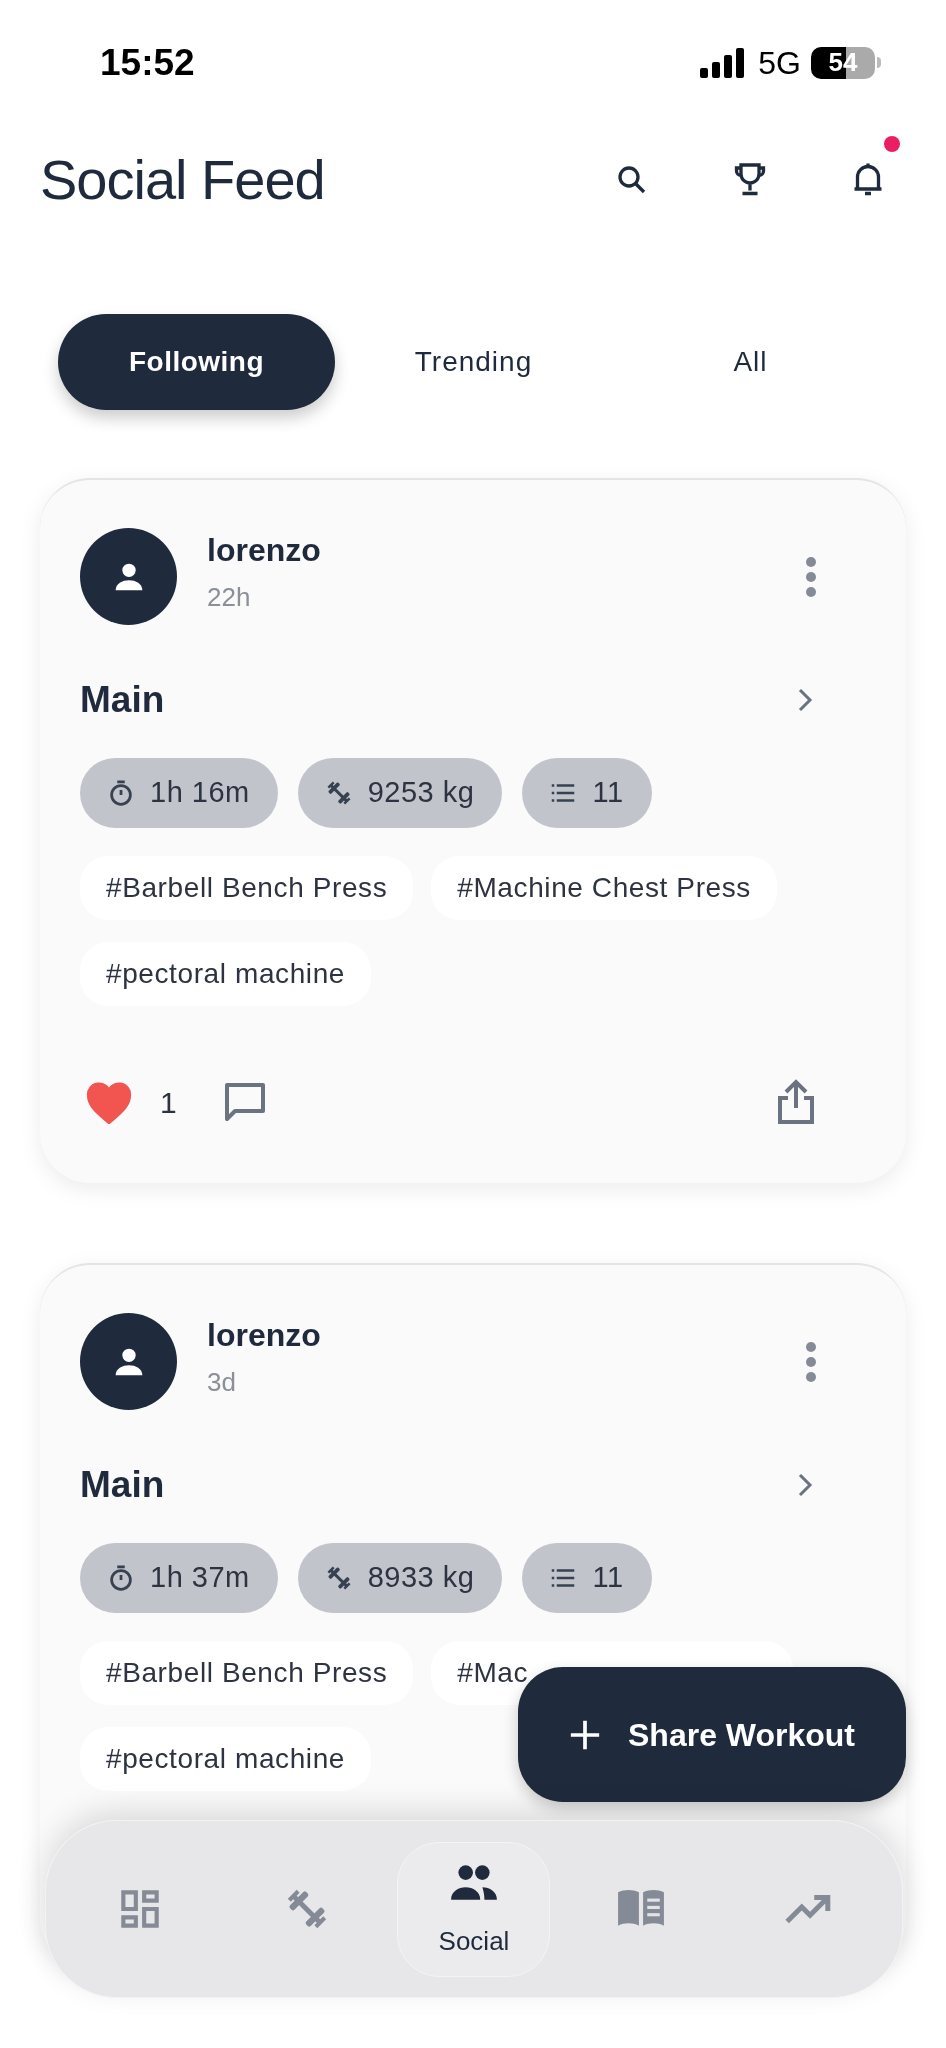  I want to click on nav-tab: Social, so click(474, 1909).